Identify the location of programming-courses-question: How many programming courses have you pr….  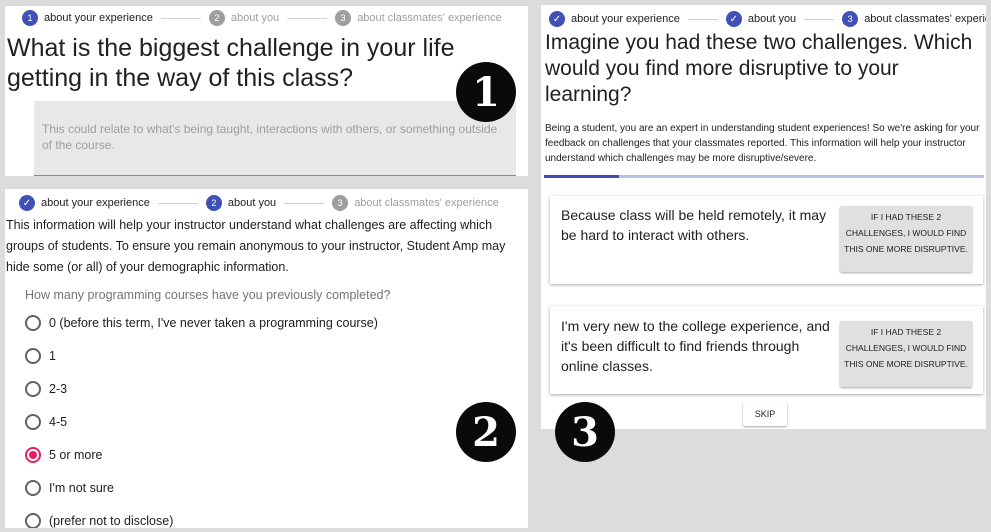
(208, 295).